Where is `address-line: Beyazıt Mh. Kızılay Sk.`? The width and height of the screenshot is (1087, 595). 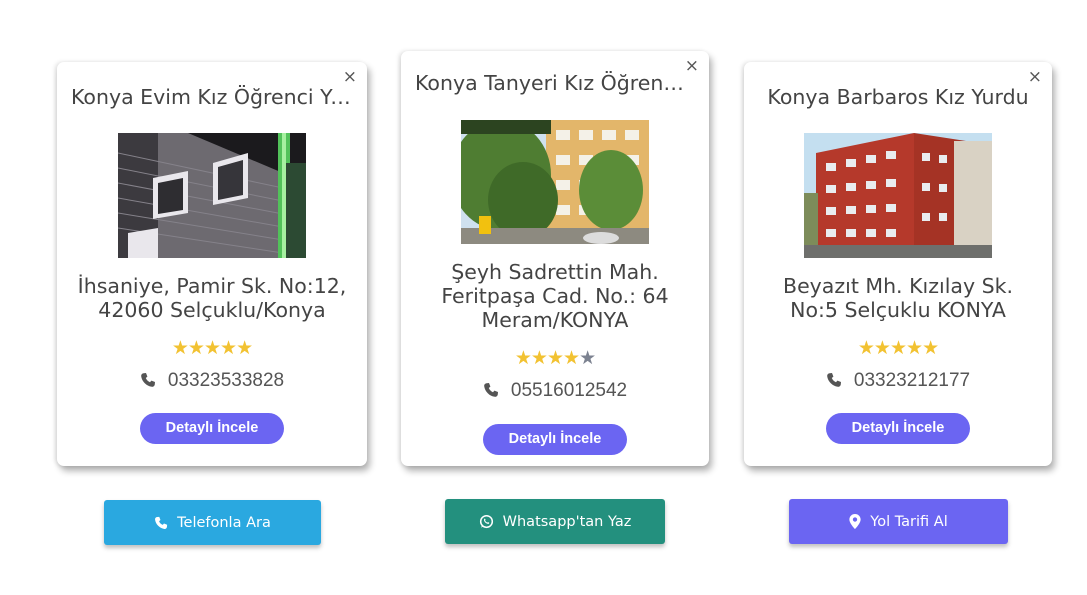
address-line: Beyazıt Mh. Kızılay Sk. is located at coordinates (898, 286).